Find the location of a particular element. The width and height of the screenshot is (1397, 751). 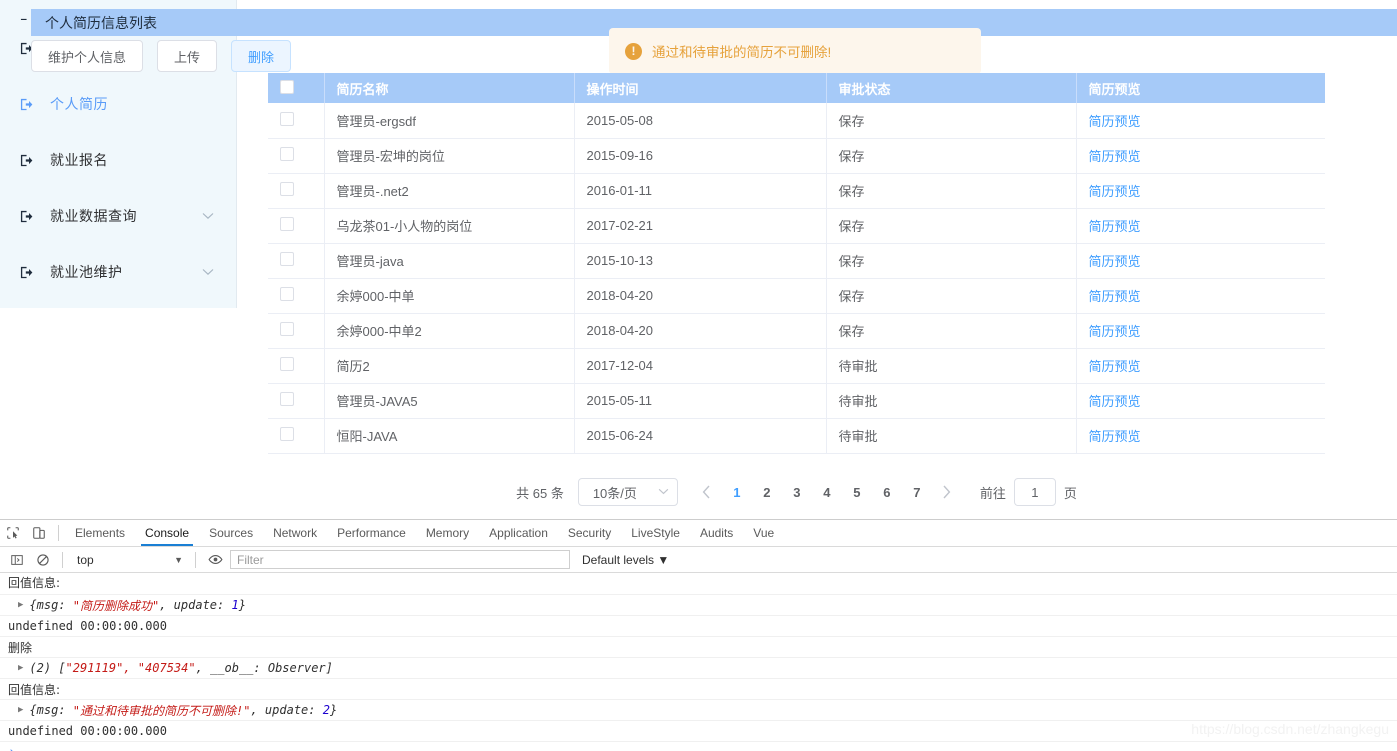

console-log-levels-select: Default levels ▼ is located at coordinates (625, 560).